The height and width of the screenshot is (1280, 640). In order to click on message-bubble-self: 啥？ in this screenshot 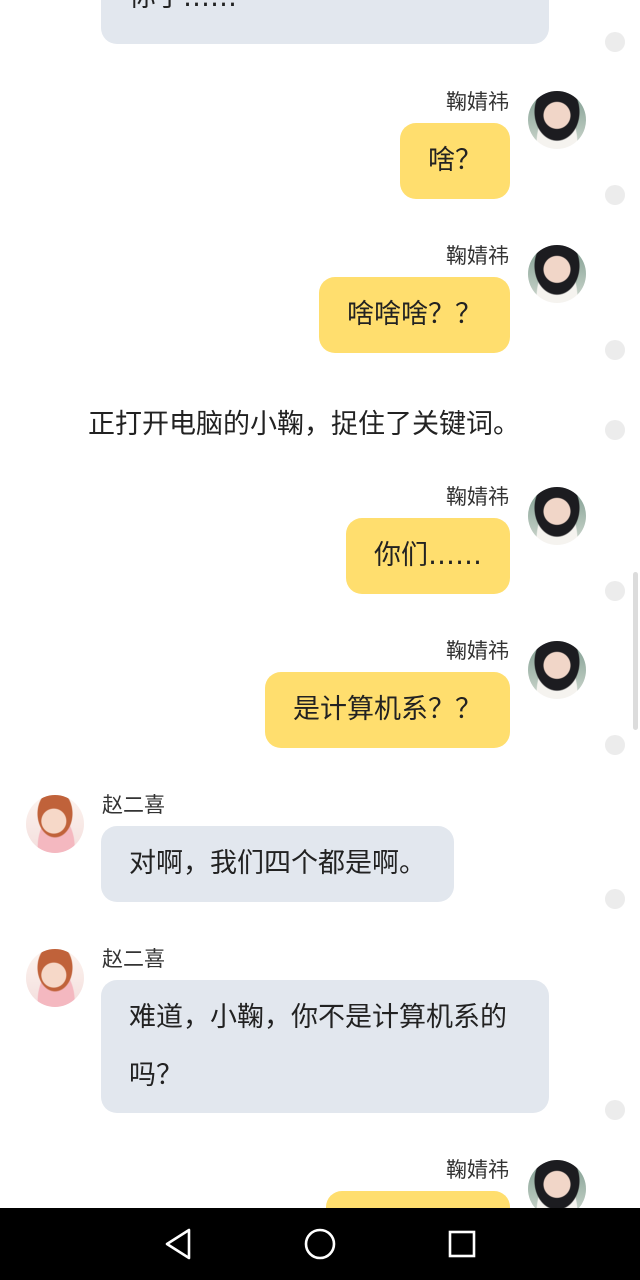, I will do `click(455, 161)`.